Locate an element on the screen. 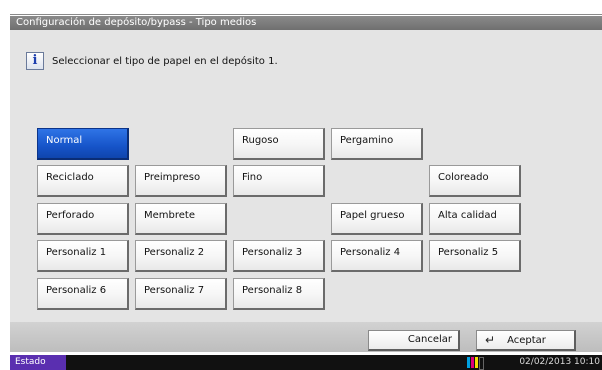  accept-label: Aceptar is located at coordinates (526, 340).